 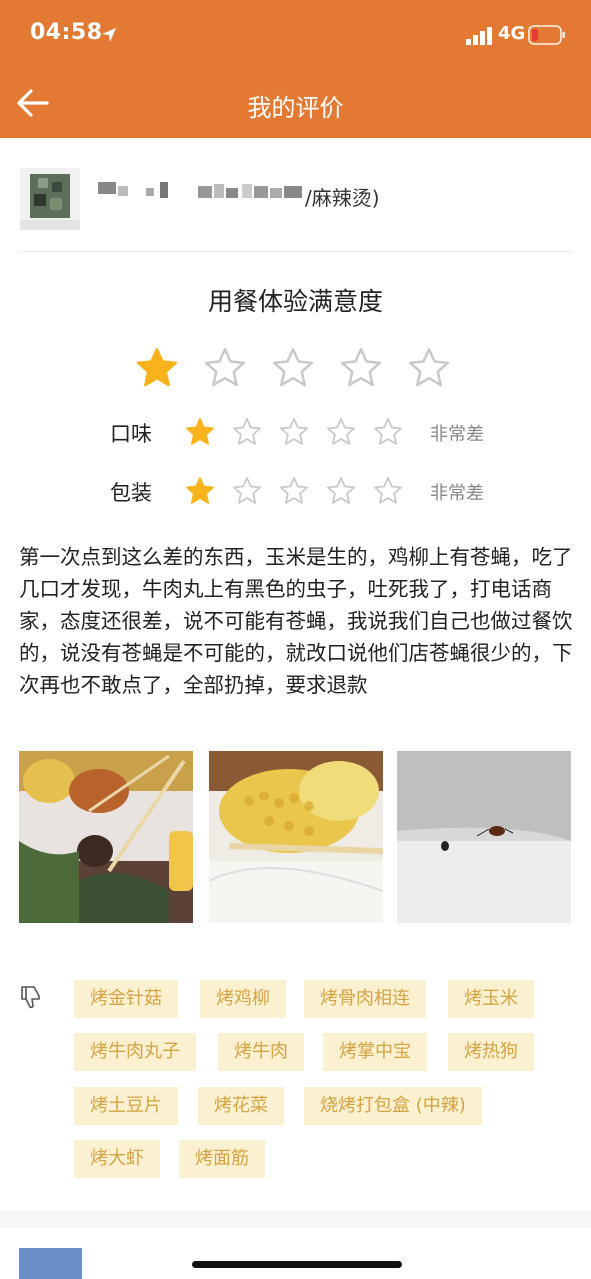 What do you see at coordinates (222, 1159) in the screenshot?
I see `tag-item: 烤面筋` at bounding box center [222, 1159].